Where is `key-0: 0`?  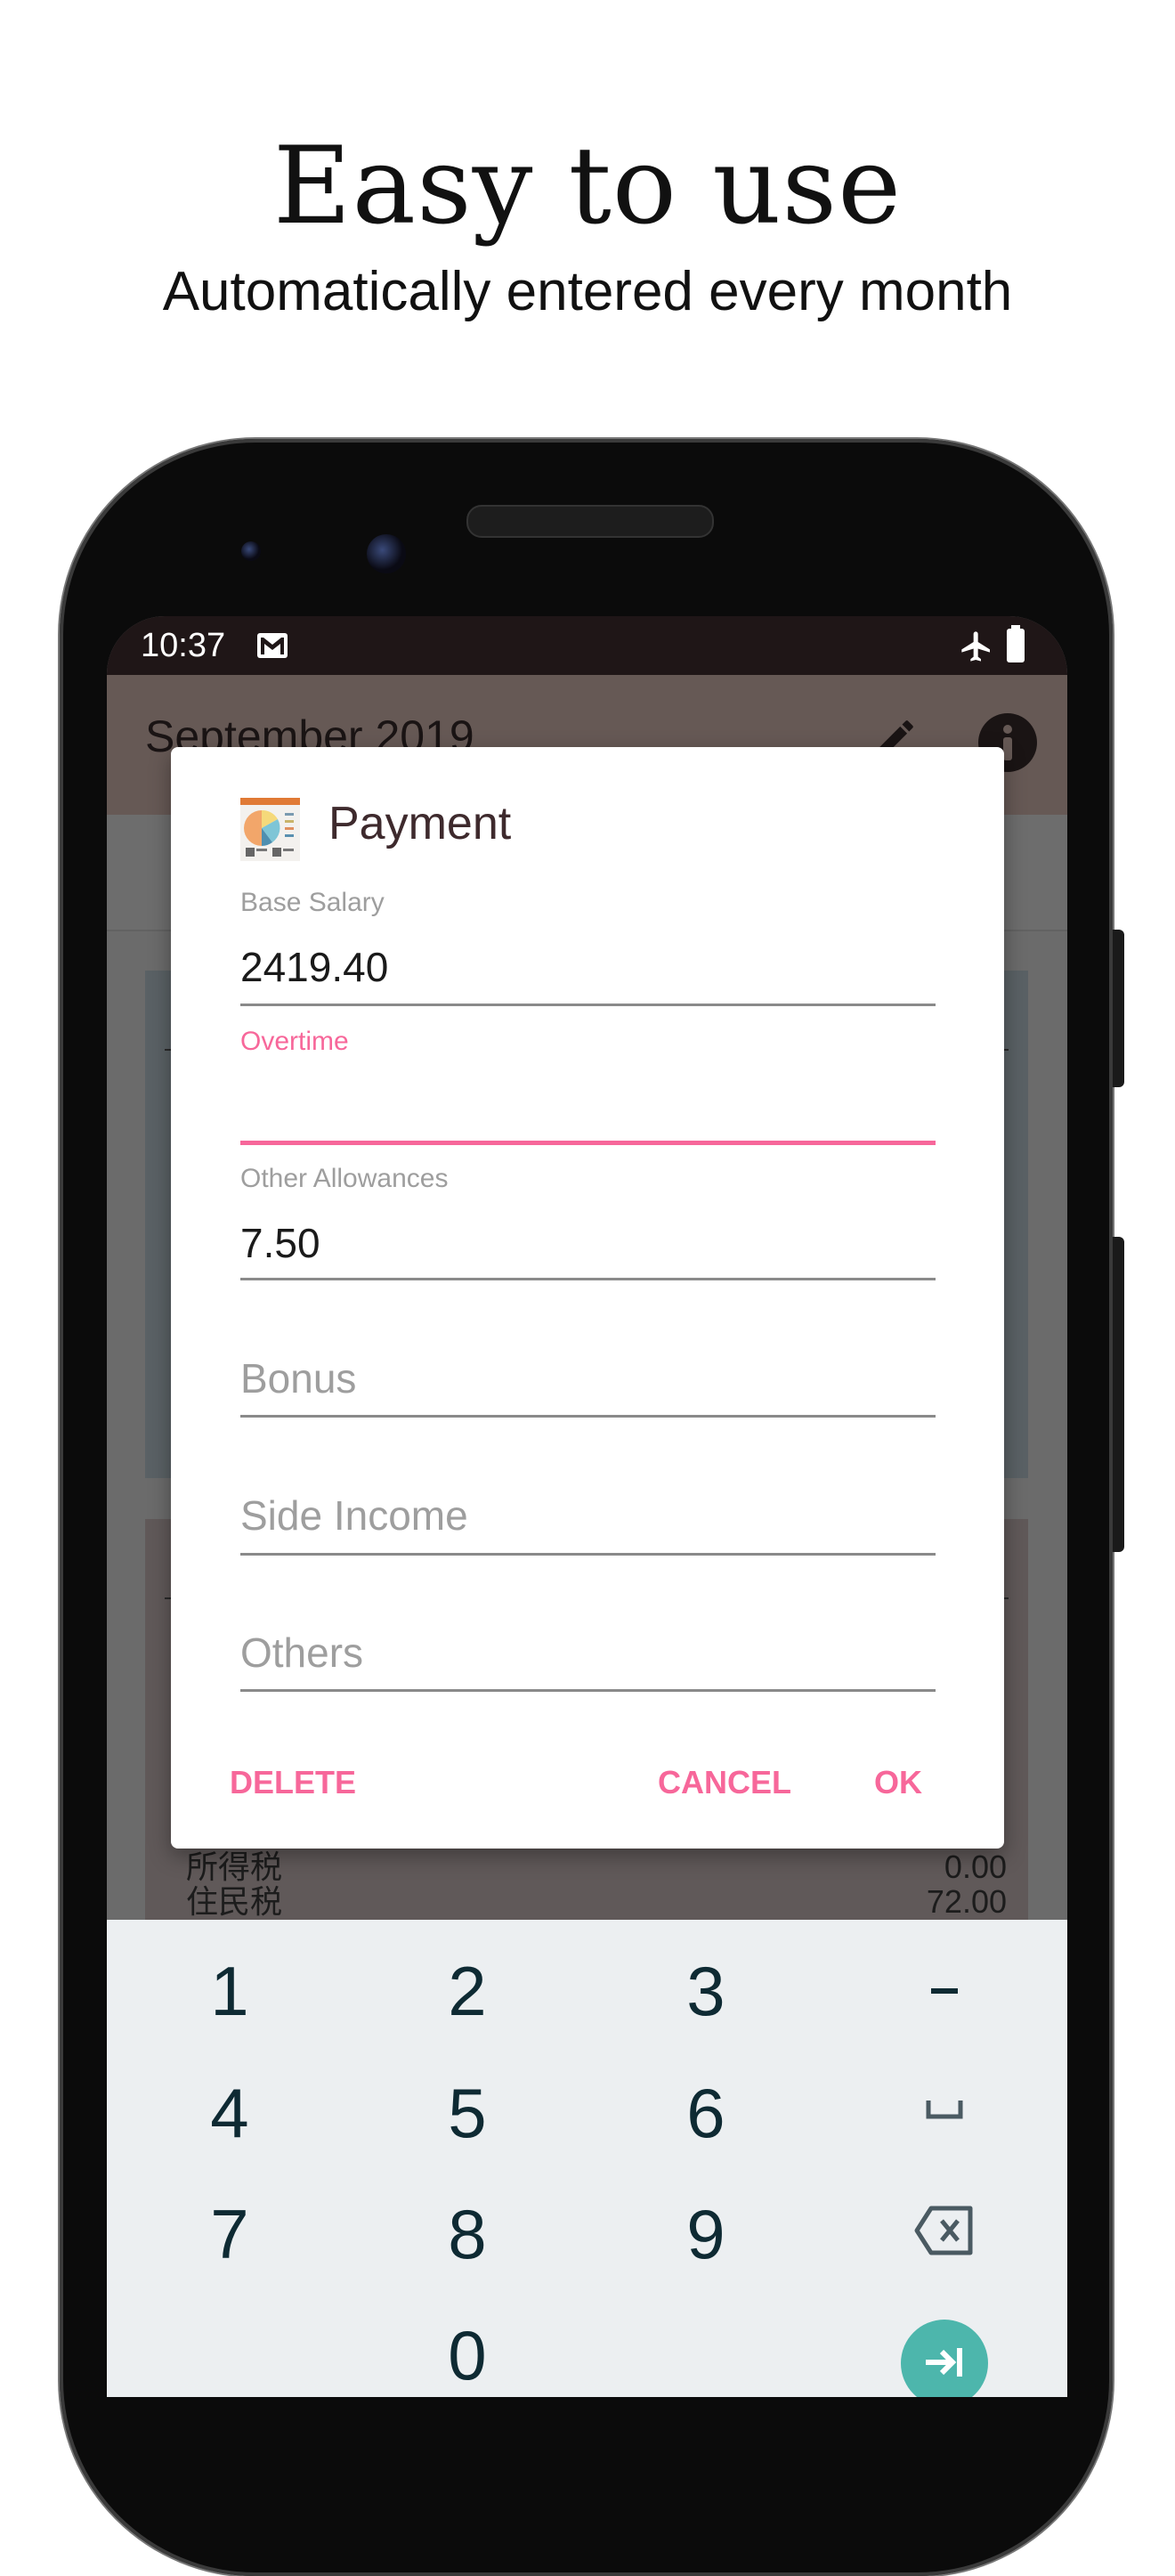
key-0: 0 is located at coordinates (467, 2355).